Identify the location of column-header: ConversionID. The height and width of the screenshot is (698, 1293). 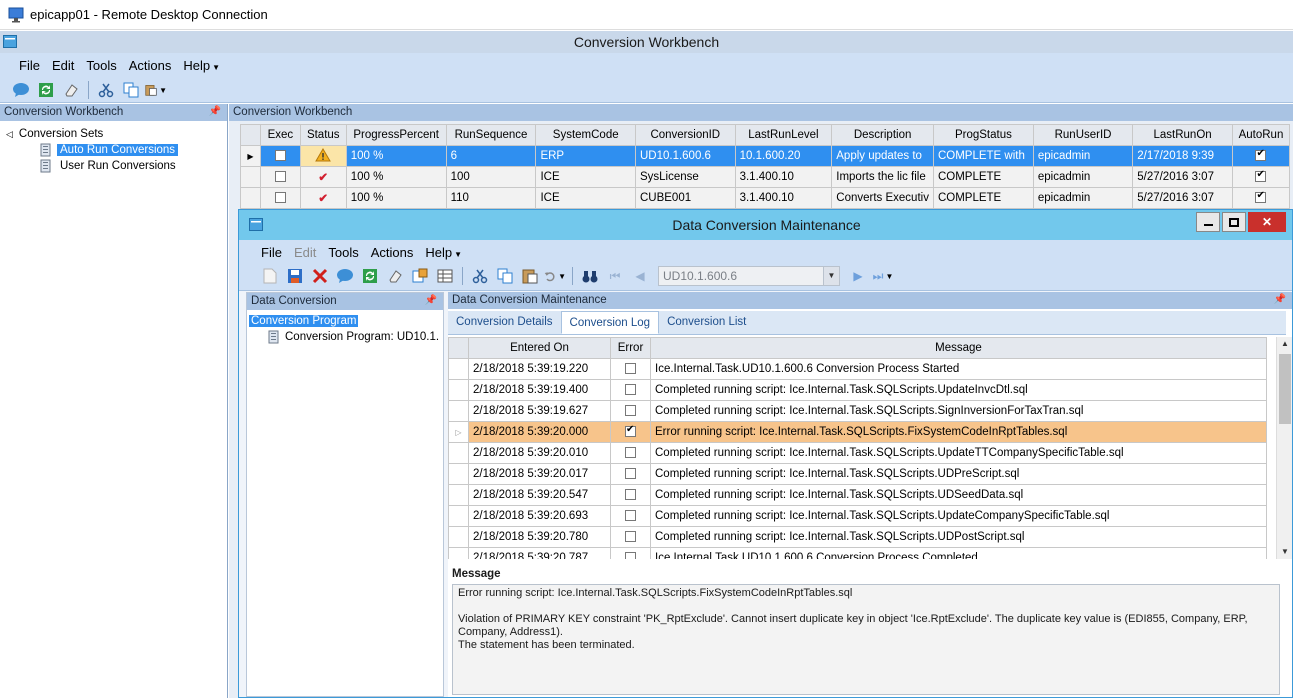
(685, 135).